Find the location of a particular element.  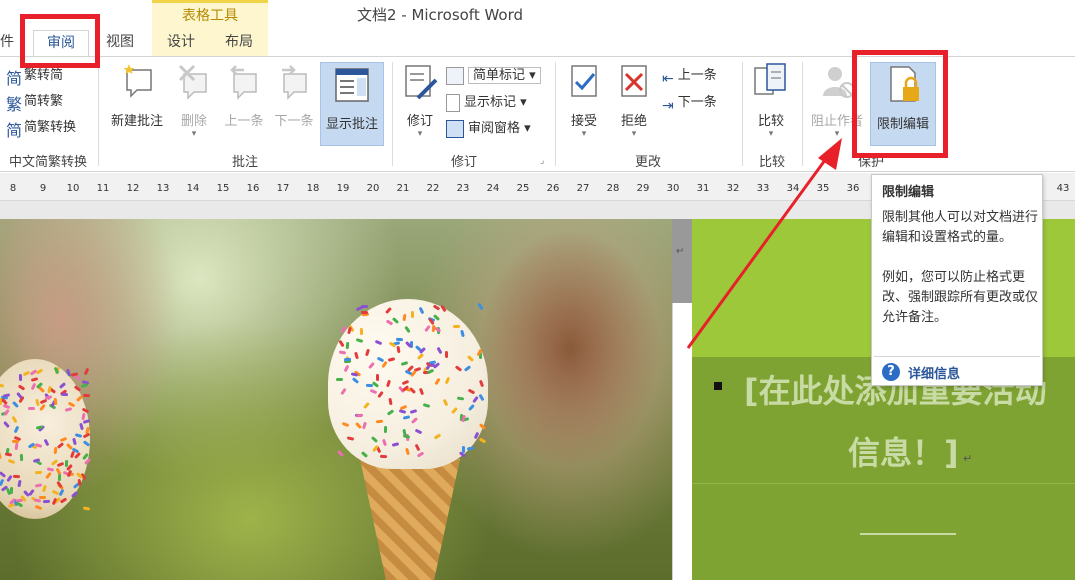

track-changes-icon is located at coordinates (421, 82).